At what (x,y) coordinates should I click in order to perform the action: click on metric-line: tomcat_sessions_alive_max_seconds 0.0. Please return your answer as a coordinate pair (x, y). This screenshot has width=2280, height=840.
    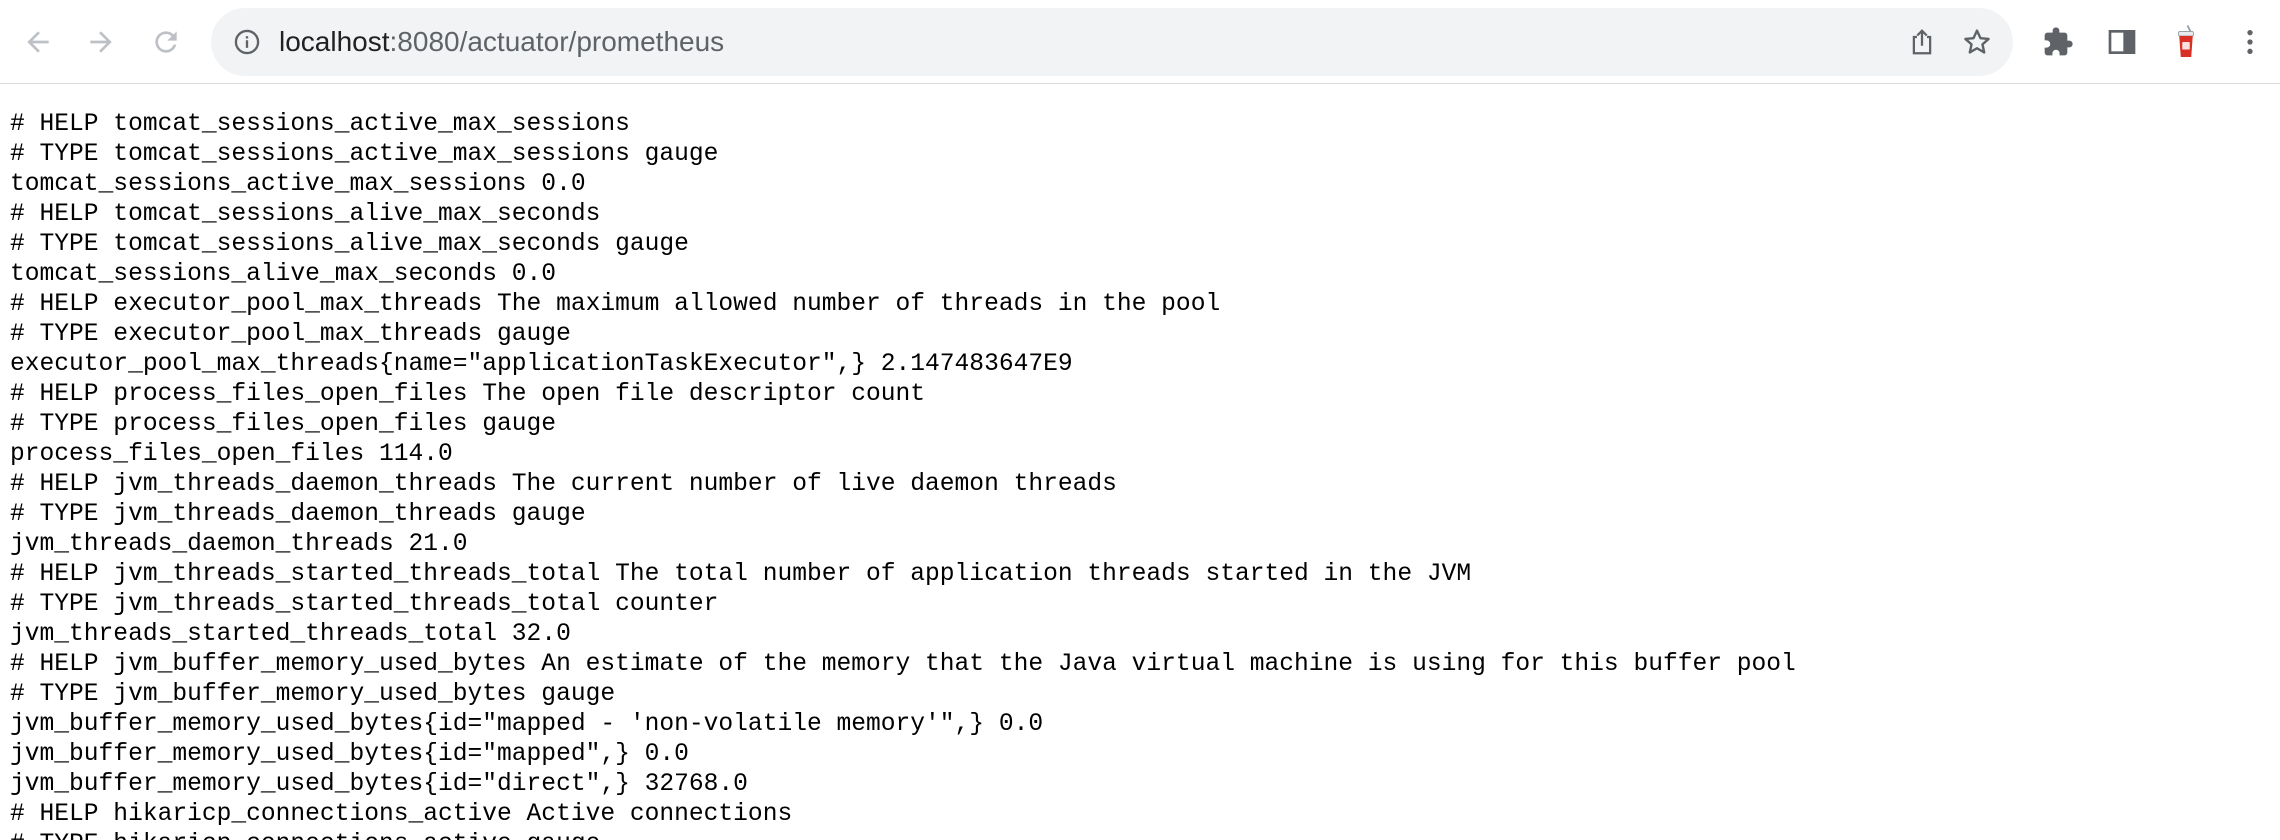
    Looking at the image, I should click on (283, 274).